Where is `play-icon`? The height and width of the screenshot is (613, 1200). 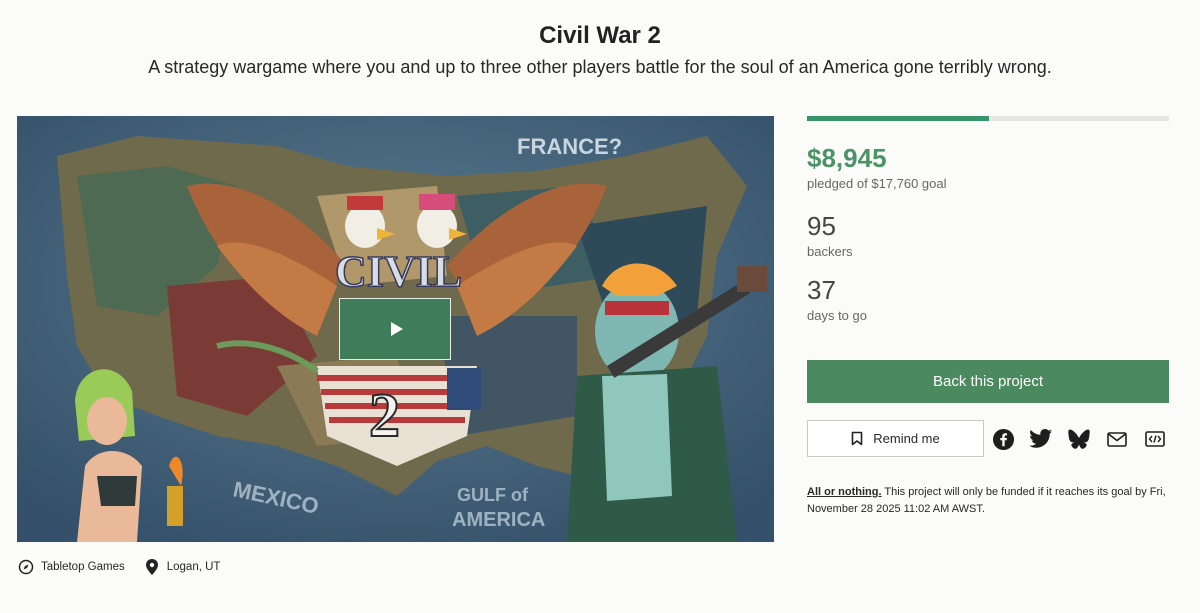 play-icon is located at coordinates (397, 329).